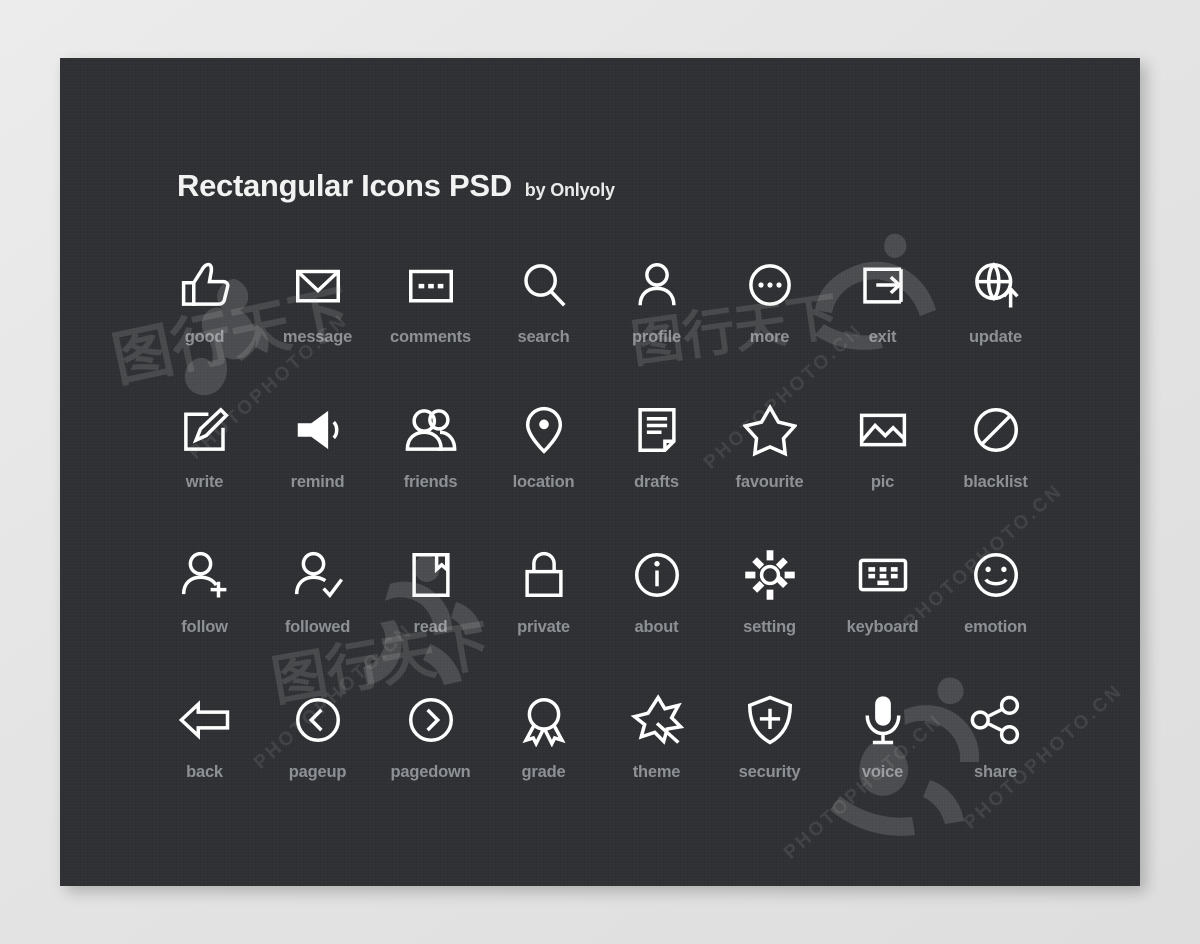 This screenshot has height=944, width=1200. I want to click on picture-frame-icon, so click(883, 430).